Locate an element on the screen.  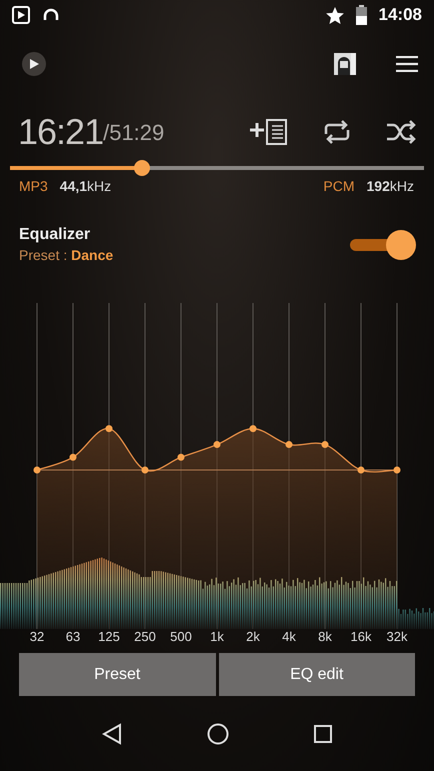
eq-edit-button: EQ edit is located at coordinates (316, 674).